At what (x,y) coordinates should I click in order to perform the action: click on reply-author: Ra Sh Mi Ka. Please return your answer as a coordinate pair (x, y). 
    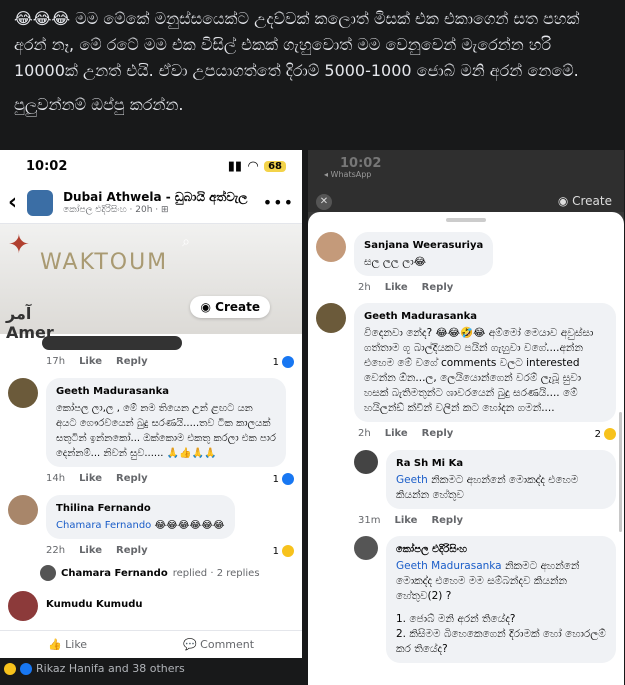
    Looking at the image, I should click on (501, 463).